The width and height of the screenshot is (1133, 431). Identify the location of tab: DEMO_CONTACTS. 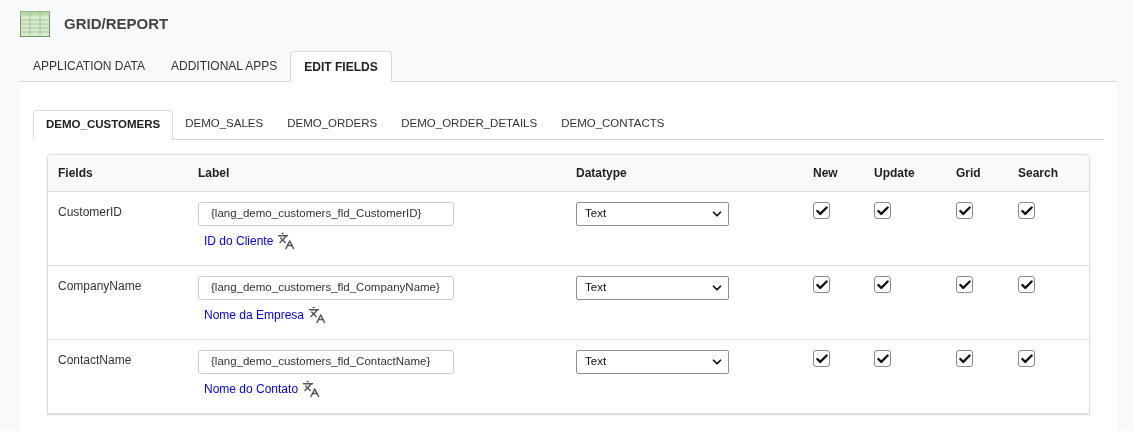
(613, 124).